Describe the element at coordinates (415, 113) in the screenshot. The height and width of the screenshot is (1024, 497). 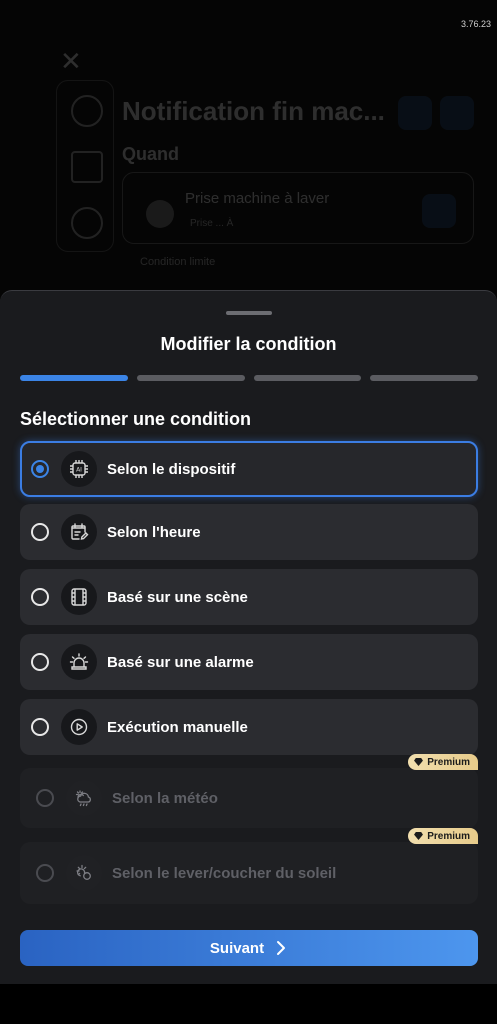
I see `copy-icon` at that location.